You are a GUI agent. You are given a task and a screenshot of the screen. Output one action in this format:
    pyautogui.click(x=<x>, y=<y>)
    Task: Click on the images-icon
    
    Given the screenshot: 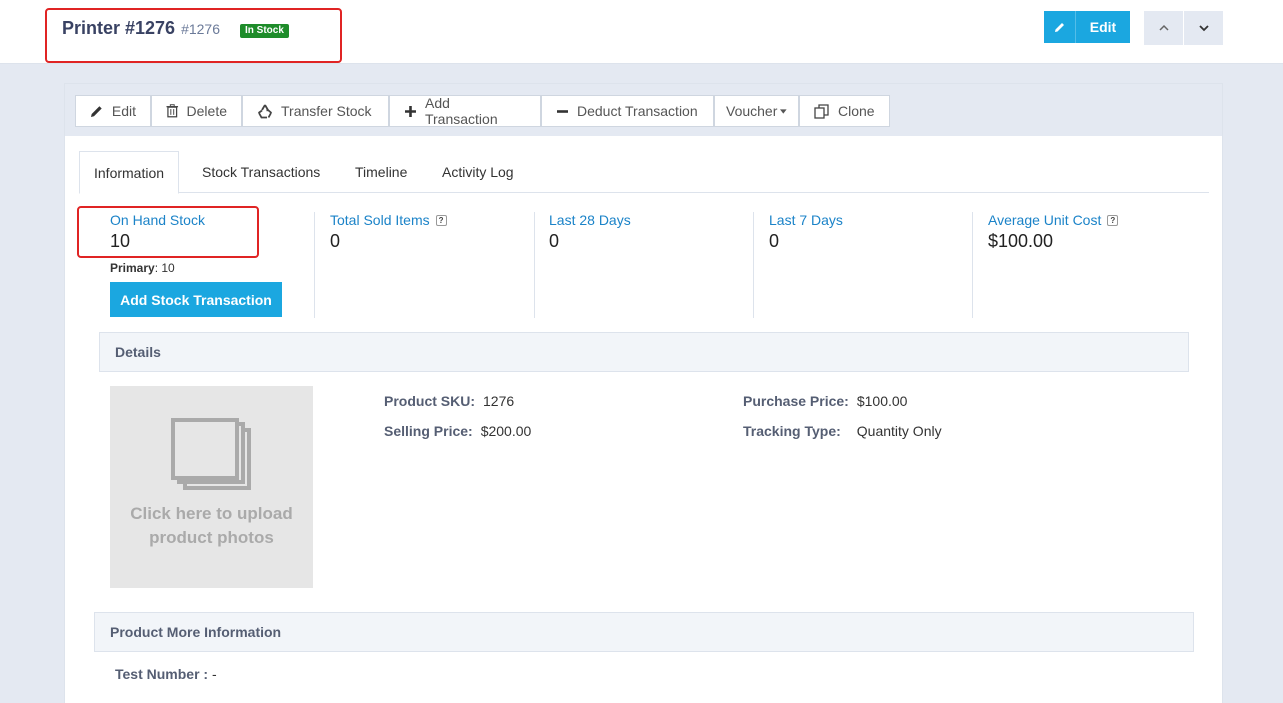 What is the action you would take?
    pyautogui.click(x=210, y=454)
    